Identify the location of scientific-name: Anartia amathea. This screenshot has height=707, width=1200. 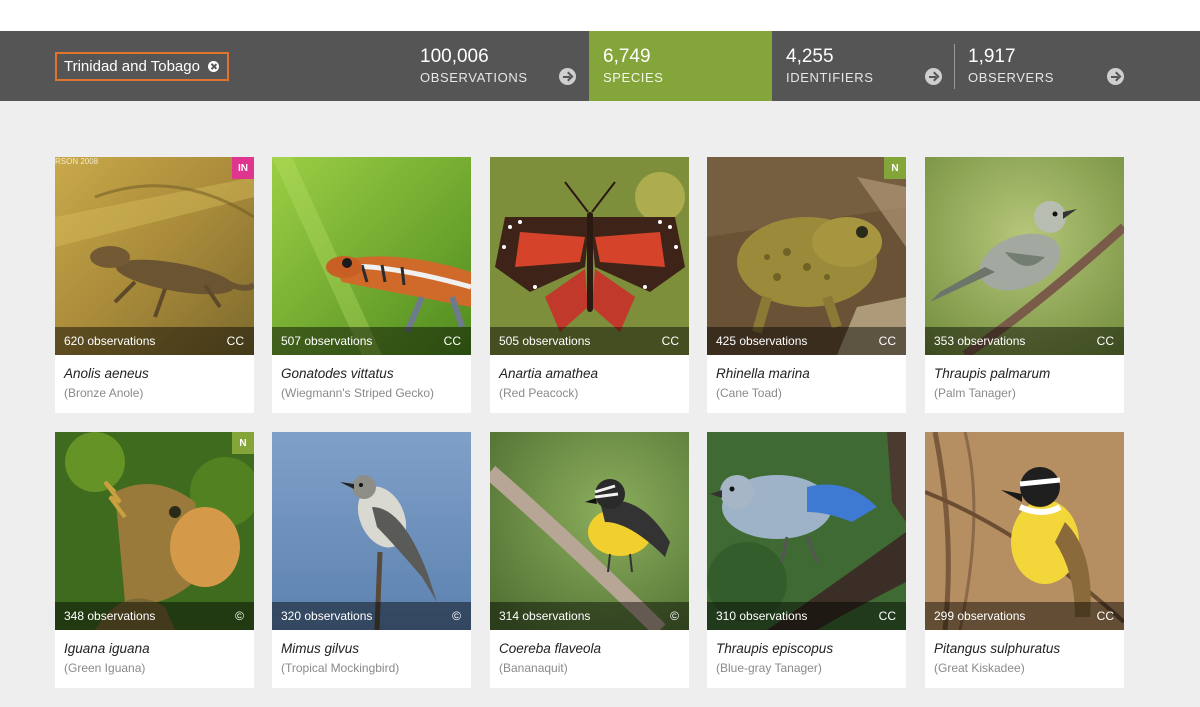
(548, 373).